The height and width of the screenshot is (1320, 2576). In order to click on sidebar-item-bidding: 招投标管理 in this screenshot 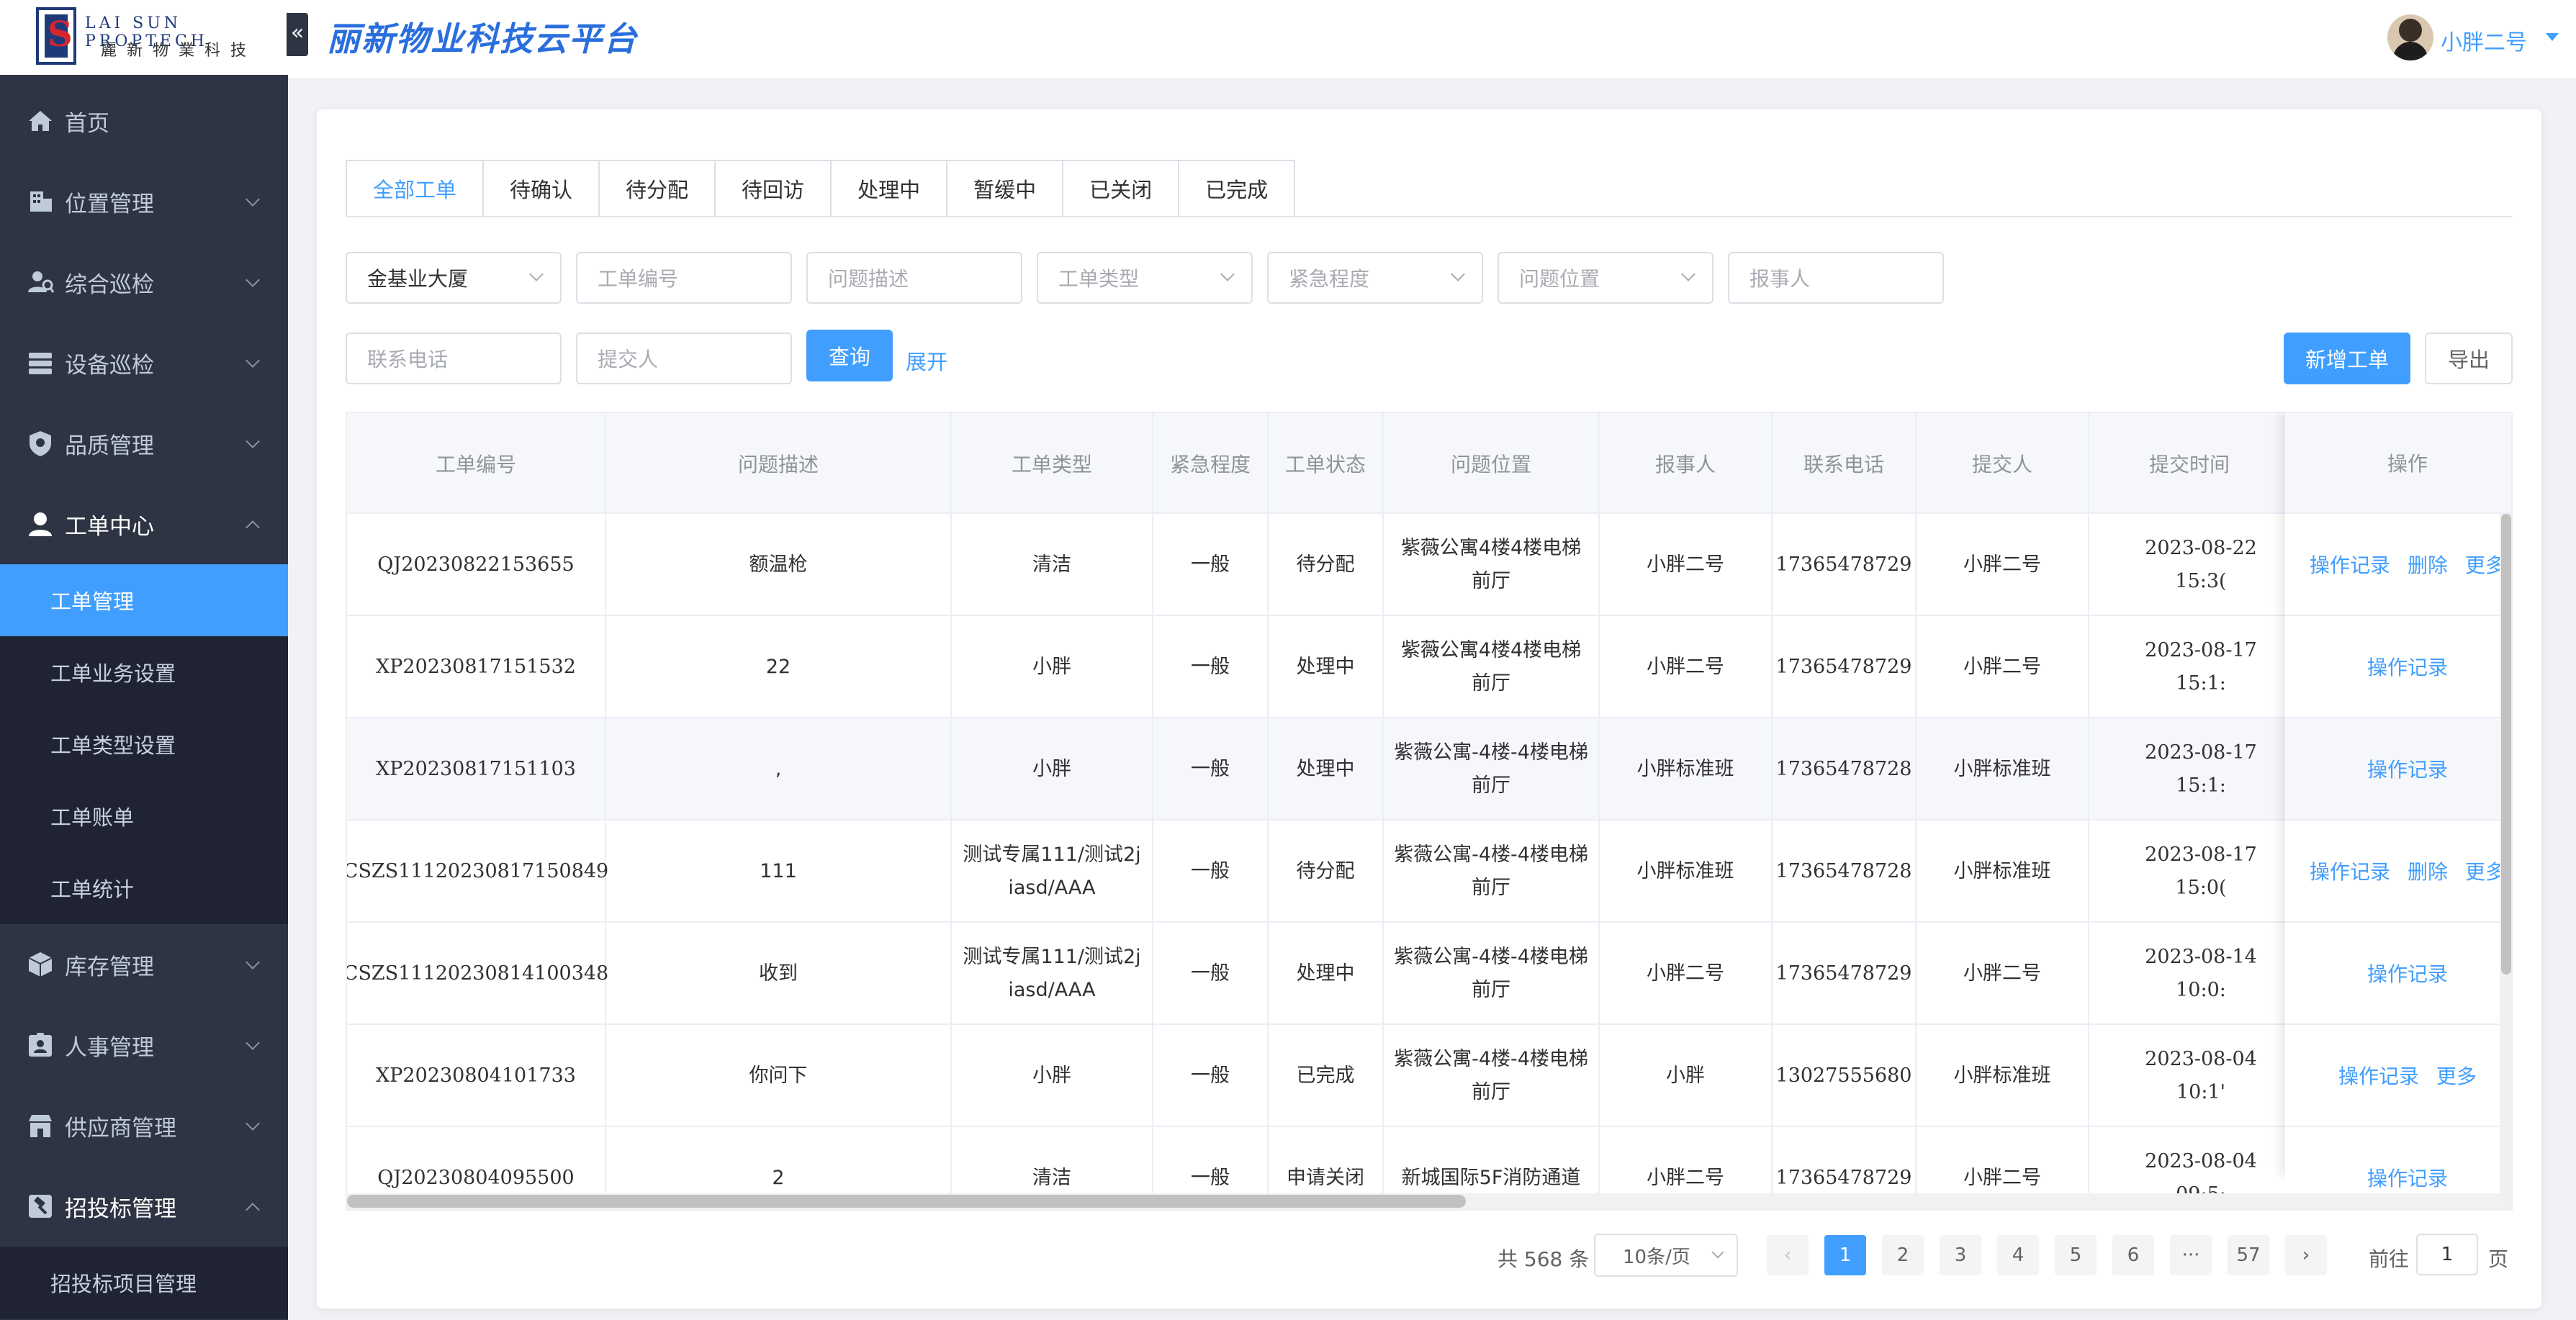, I will do `click(144, 1206)`.